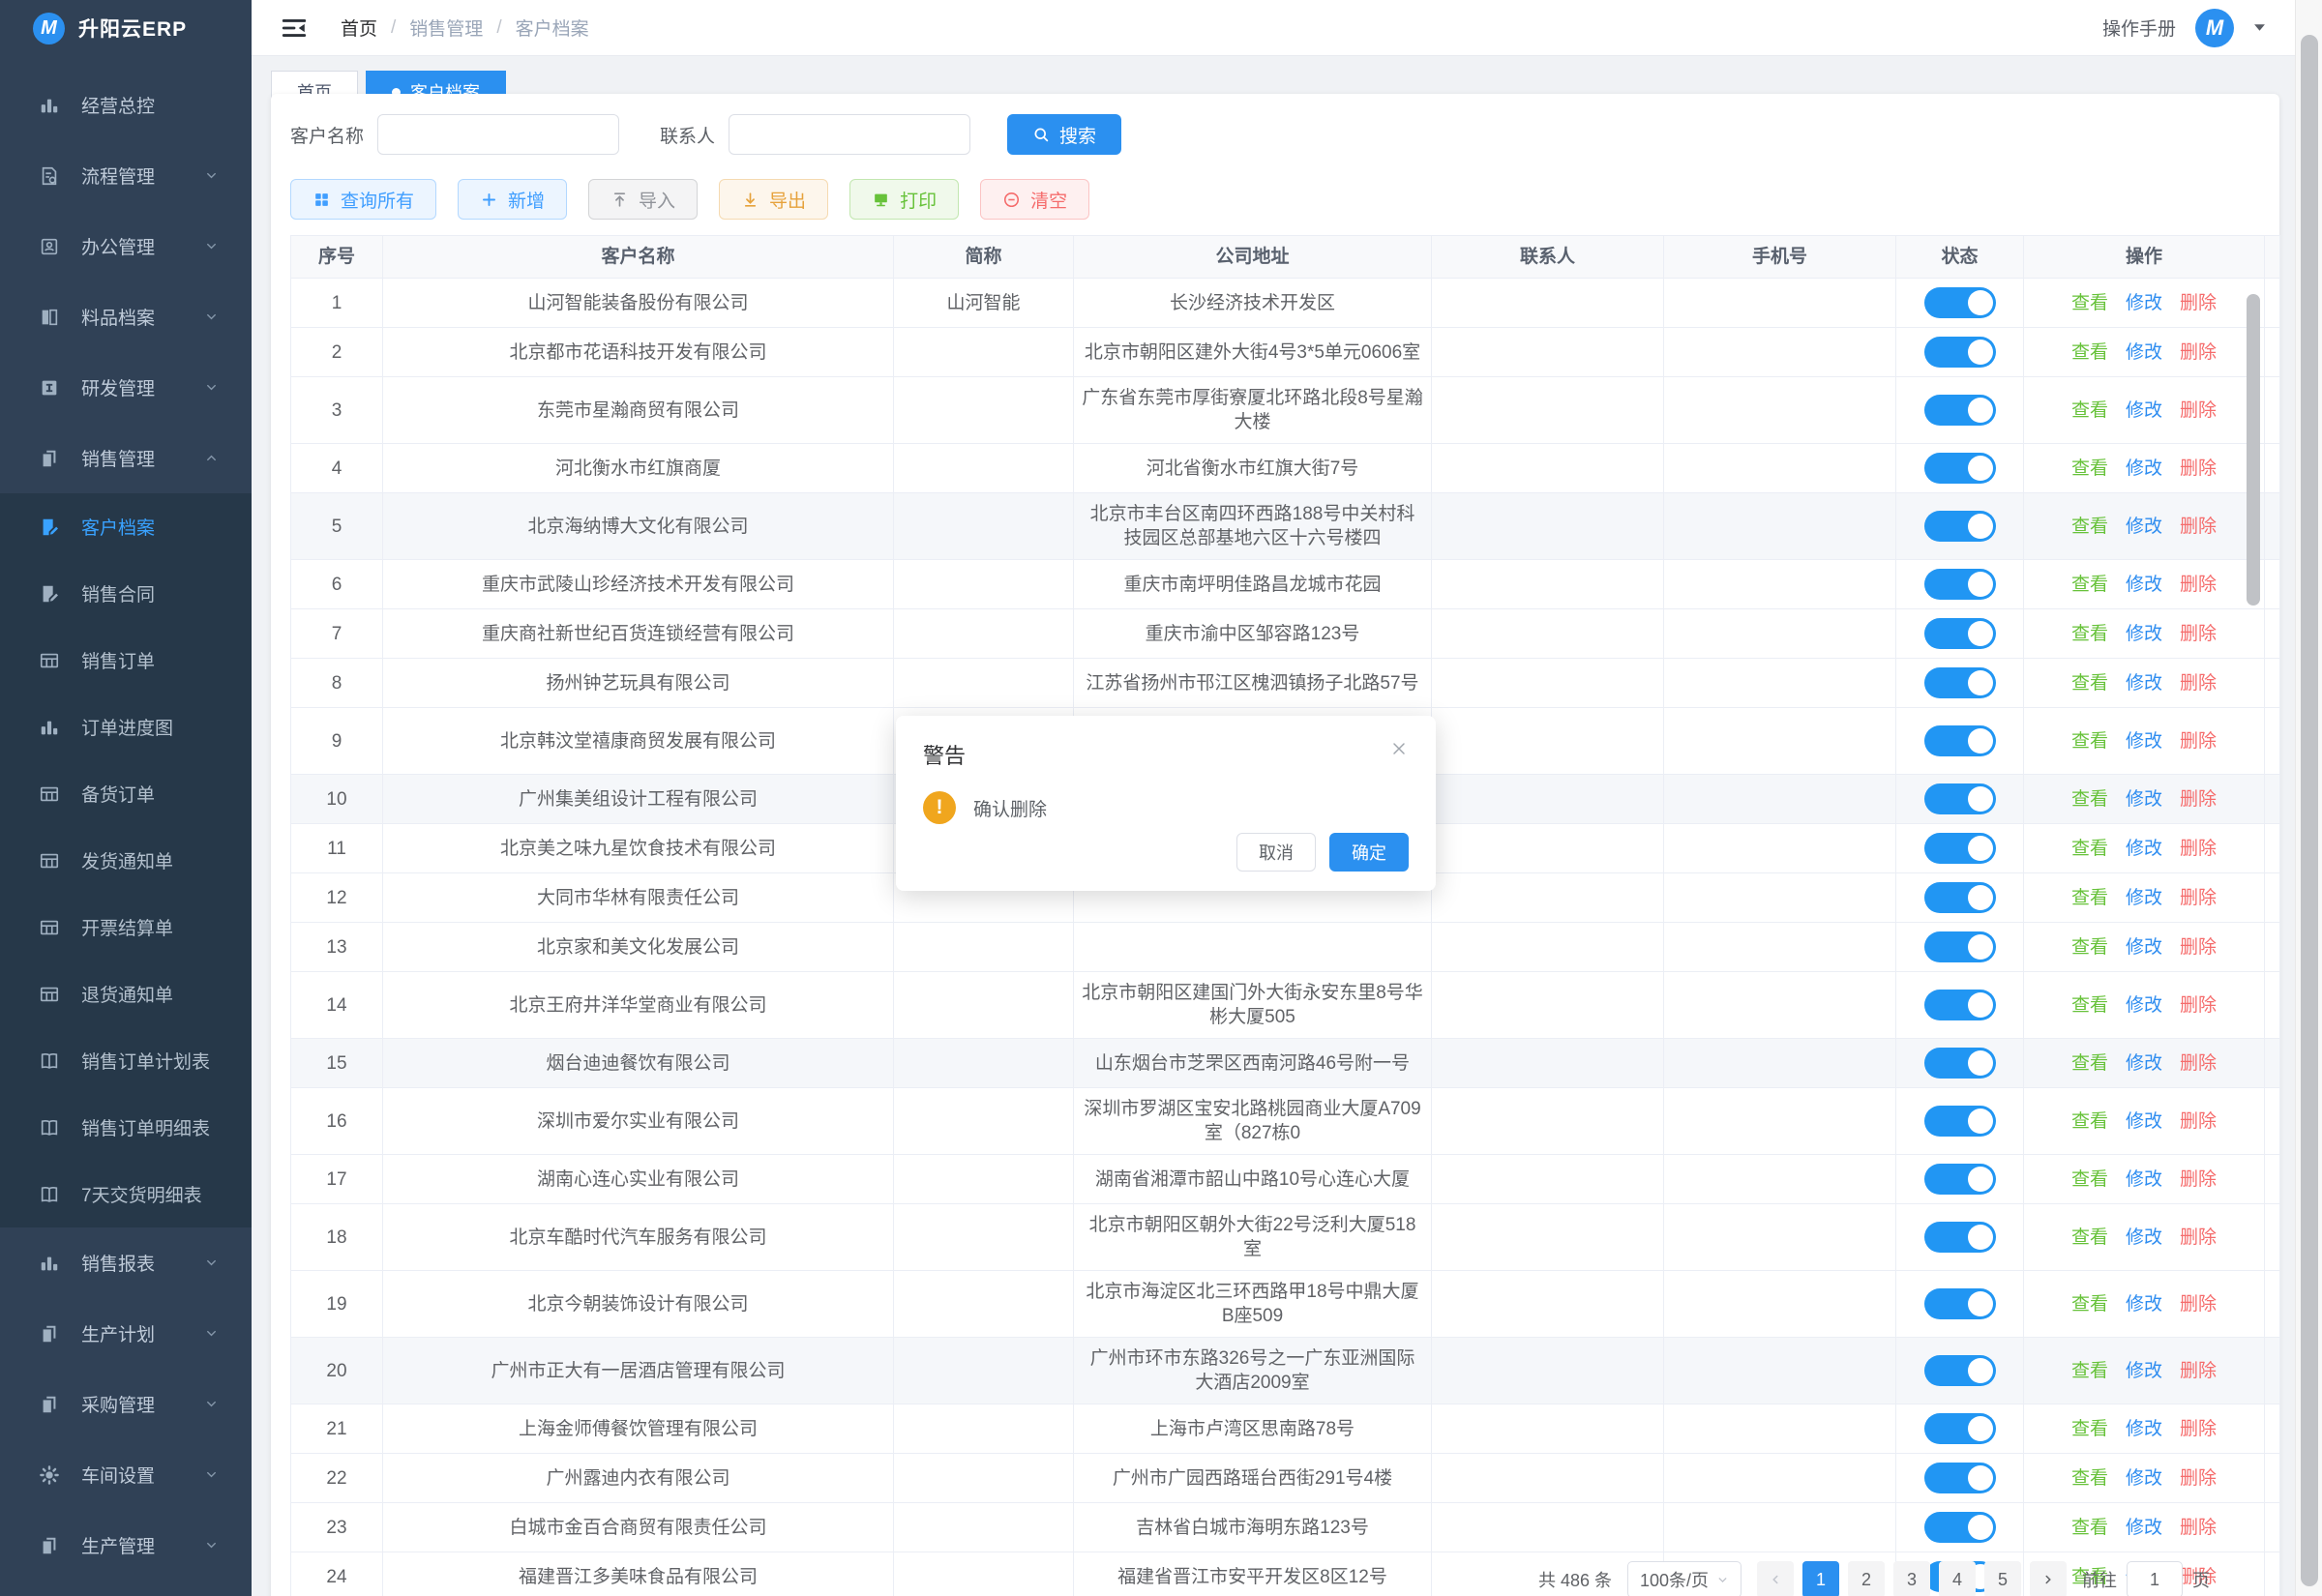 The image size is (2322, 1596). I want to click on sidebar-item-销售订单明细表: 销售订单明细表, so click(126, 1127).